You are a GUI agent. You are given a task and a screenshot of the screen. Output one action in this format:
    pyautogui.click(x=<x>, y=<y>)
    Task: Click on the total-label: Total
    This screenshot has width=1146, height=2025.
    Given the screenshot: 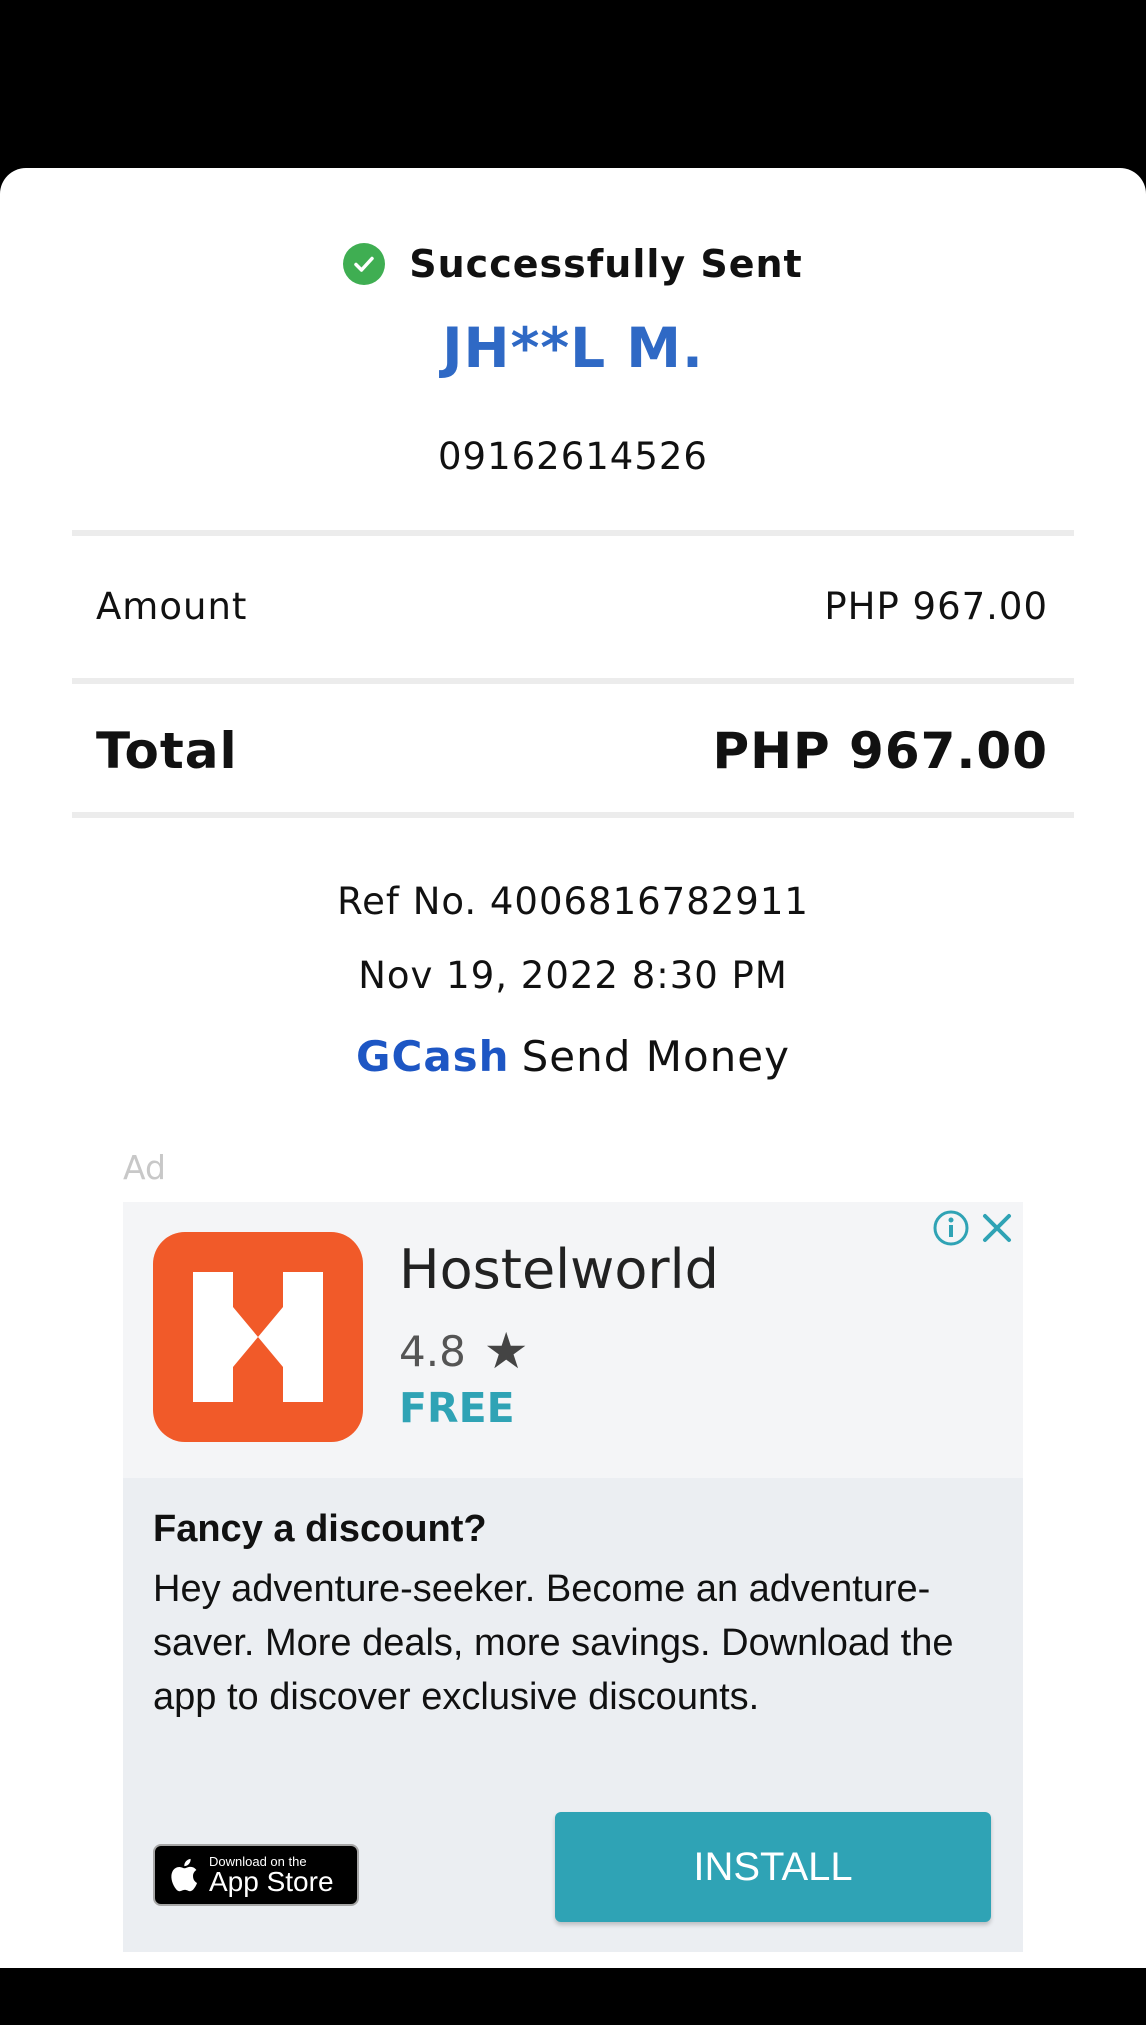 What is the action you would take?
    pyautogui.click(x=167, y=751)
    